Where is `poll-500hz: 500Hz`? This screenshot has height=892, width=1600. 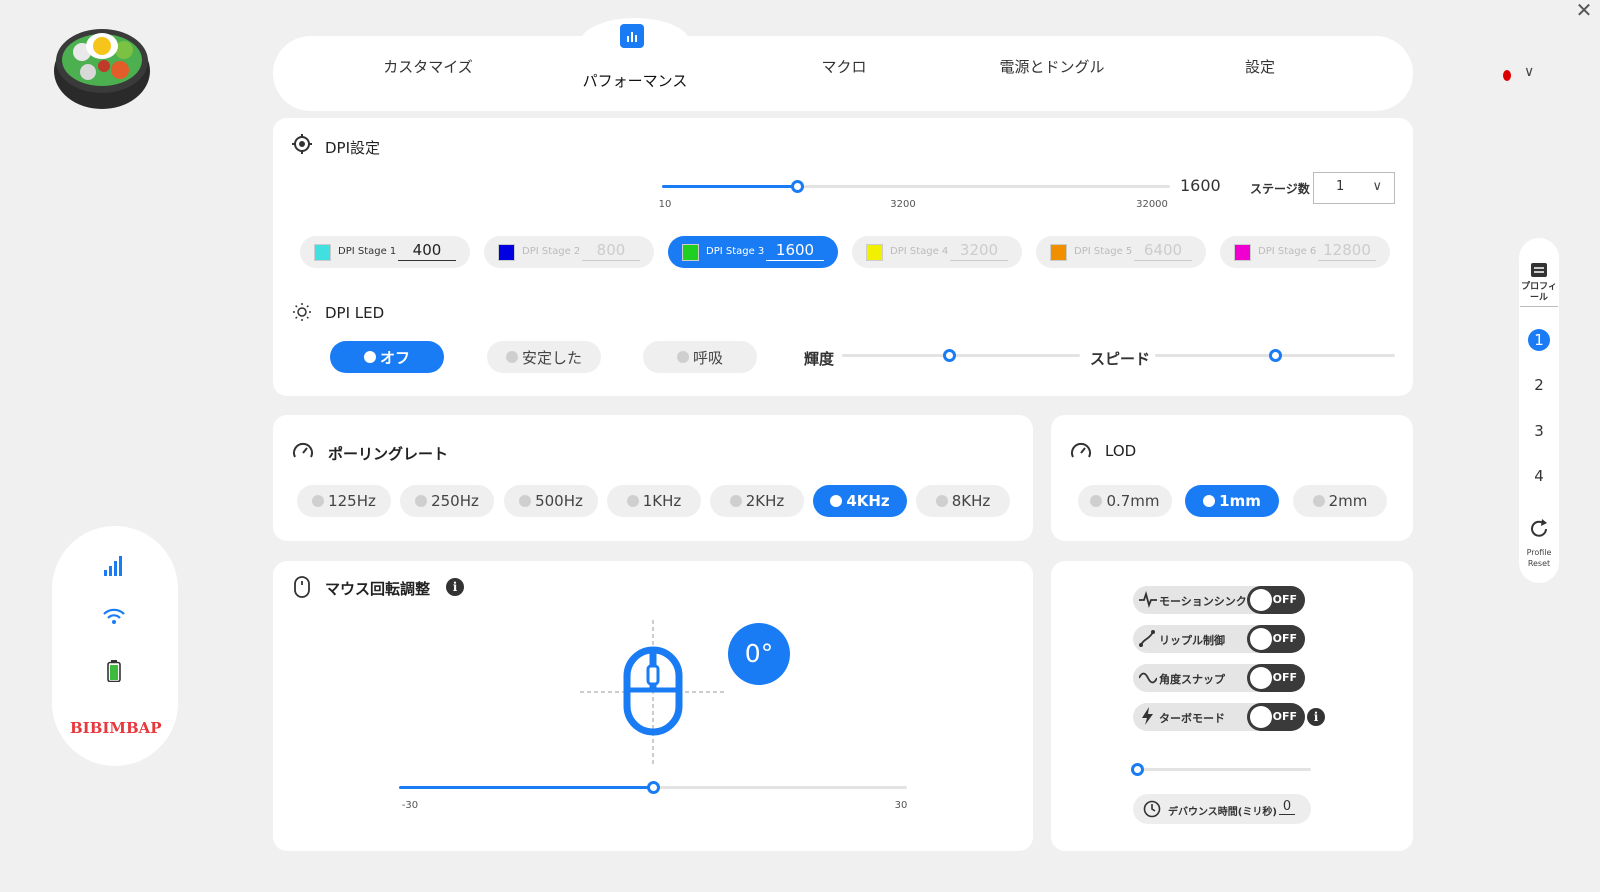
poll-500hz: 500Hz is located at coordinates (551, 501).